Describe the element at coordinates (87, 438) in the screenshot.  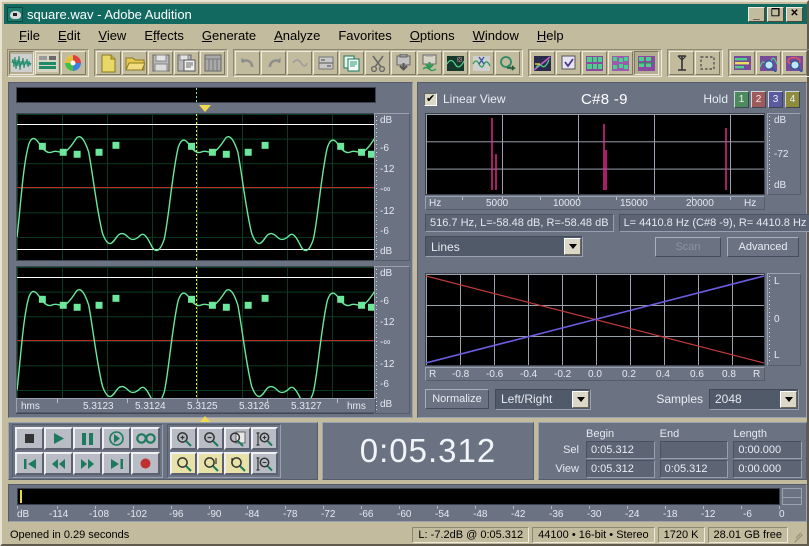
I see `pause-button` at that location.